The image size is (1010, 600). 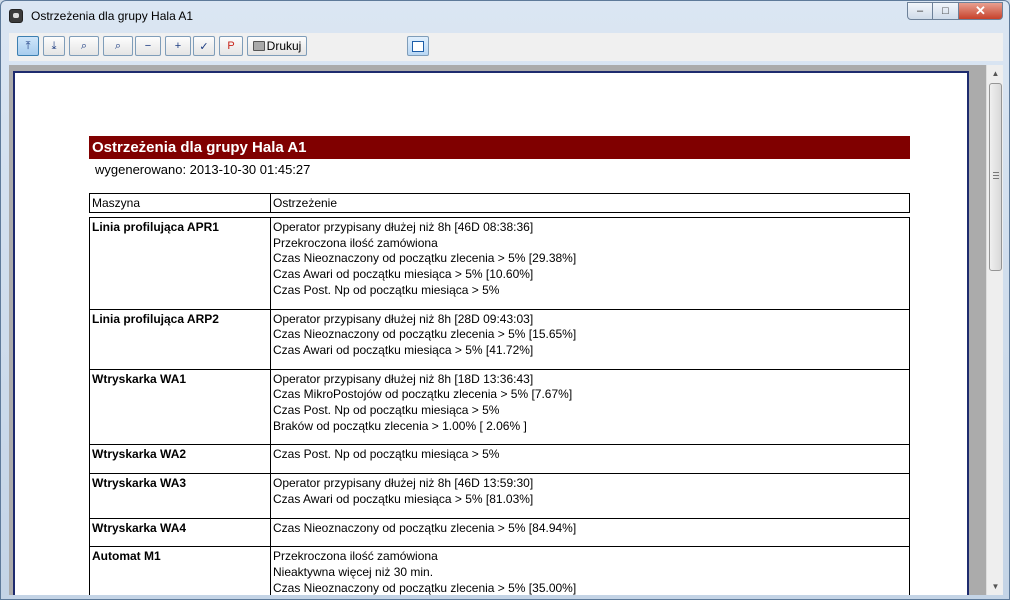 I want to click on table-header: Maszyna Ostrzeżenie, so click(x=499, y=203).